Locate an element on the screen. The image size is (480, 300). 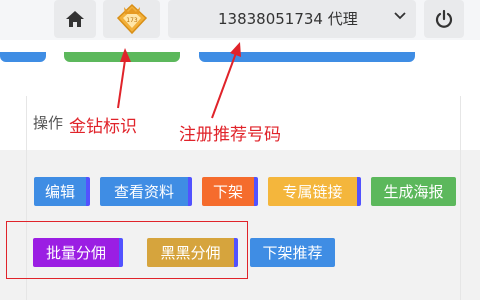
home-button is located at coordinates (75, 19).